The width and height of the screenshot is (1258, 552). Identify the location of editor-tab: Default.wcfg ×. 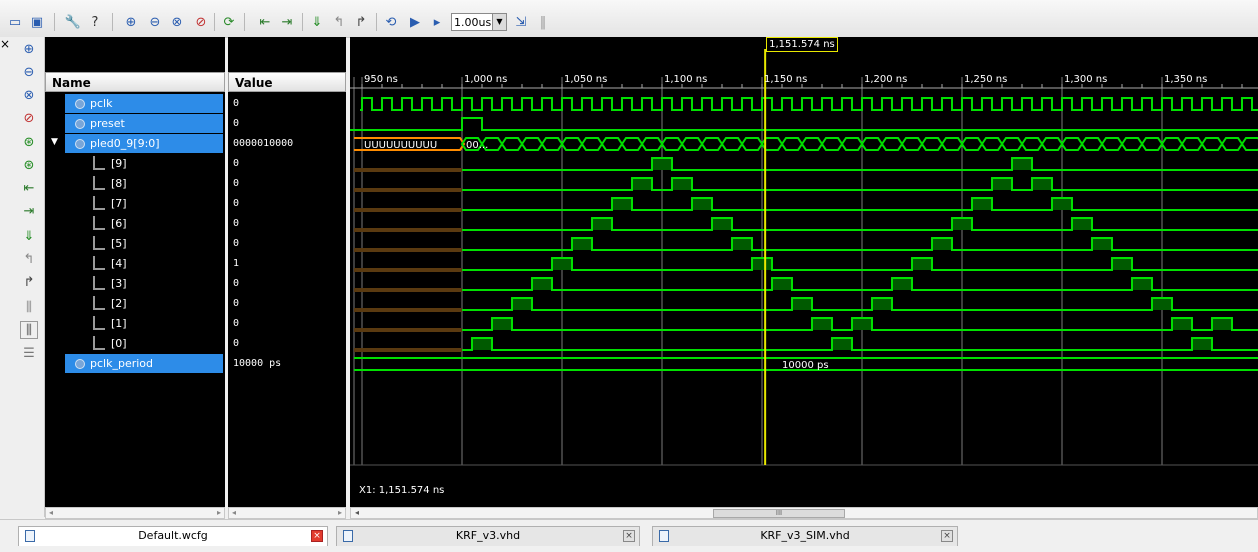
(173, 536).